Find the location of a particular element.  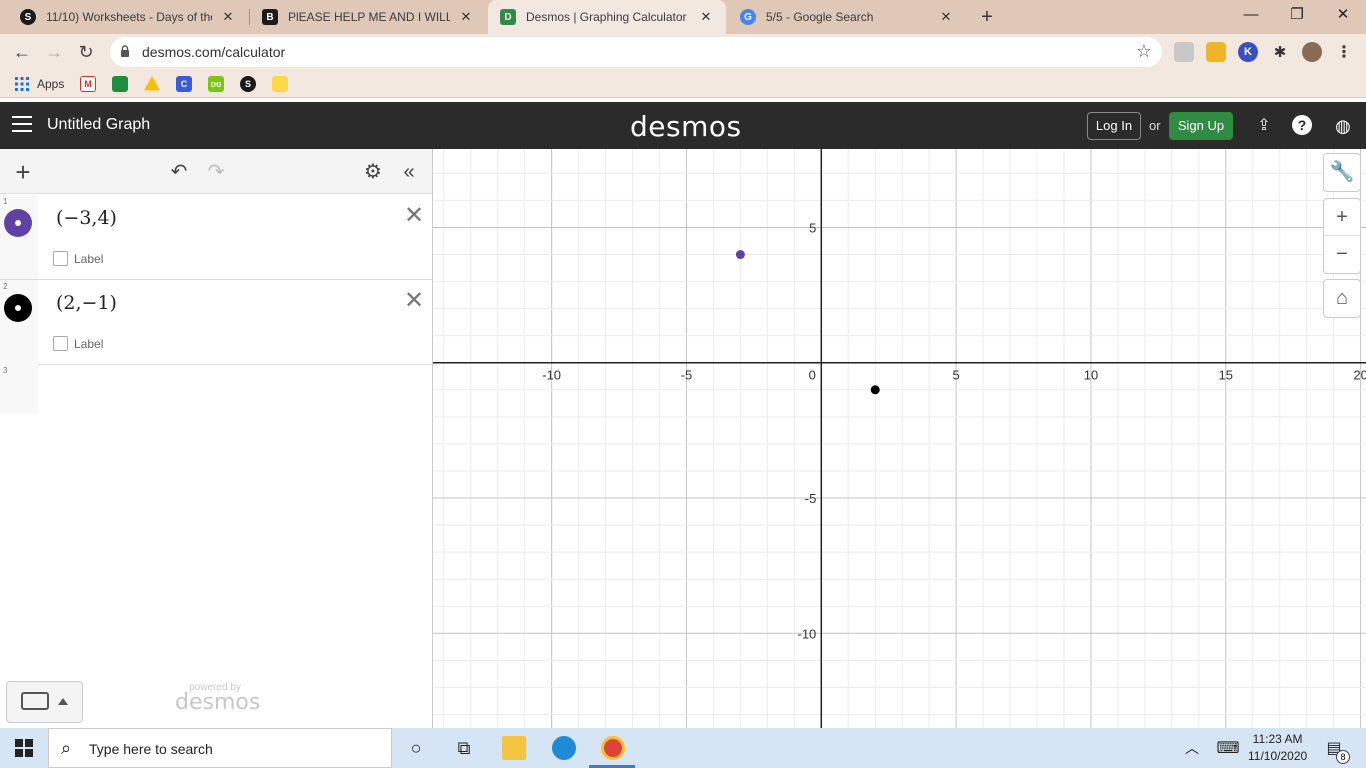

profile-avatar is located at coordinates (1312, 52).